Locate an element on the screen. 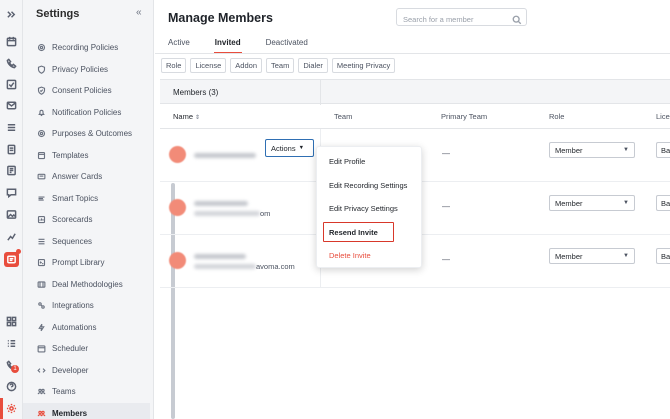  sidebar-item-scorecards: Scorecards is located at coordinates (86, 220).